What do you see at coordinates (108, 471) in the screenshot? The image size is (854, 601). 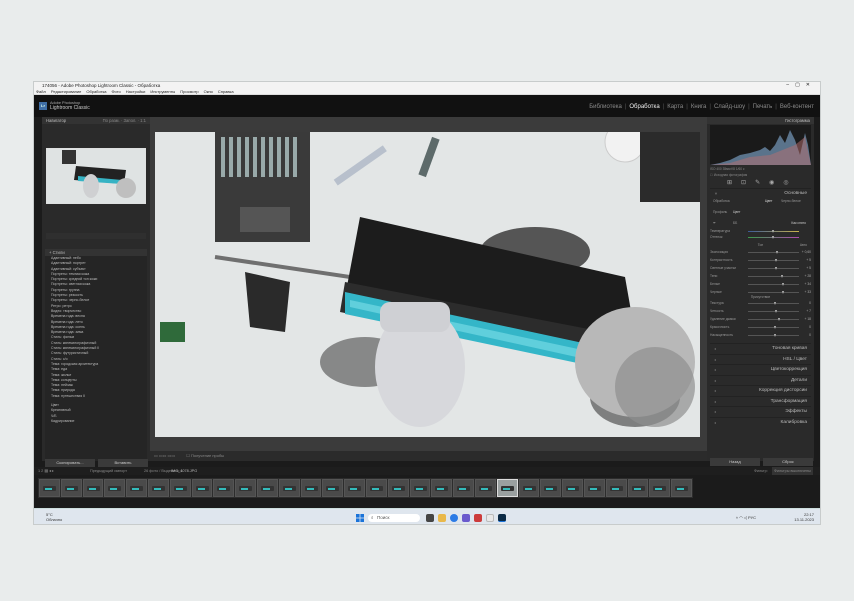 I see `filmstrip-source: Предыдущий импорт` at bounding box center [108, 471].